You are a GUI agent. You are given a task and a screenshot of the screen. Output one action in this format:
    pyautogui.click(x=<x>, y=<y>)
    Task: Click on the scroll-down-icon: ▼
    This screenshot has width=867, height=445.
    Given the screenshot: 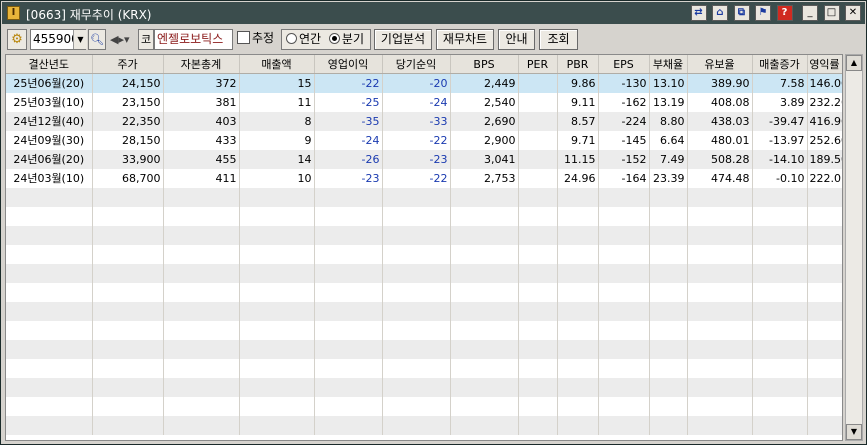 What is the action you would take?
    pyautogui.click(x=854, y=432)
    